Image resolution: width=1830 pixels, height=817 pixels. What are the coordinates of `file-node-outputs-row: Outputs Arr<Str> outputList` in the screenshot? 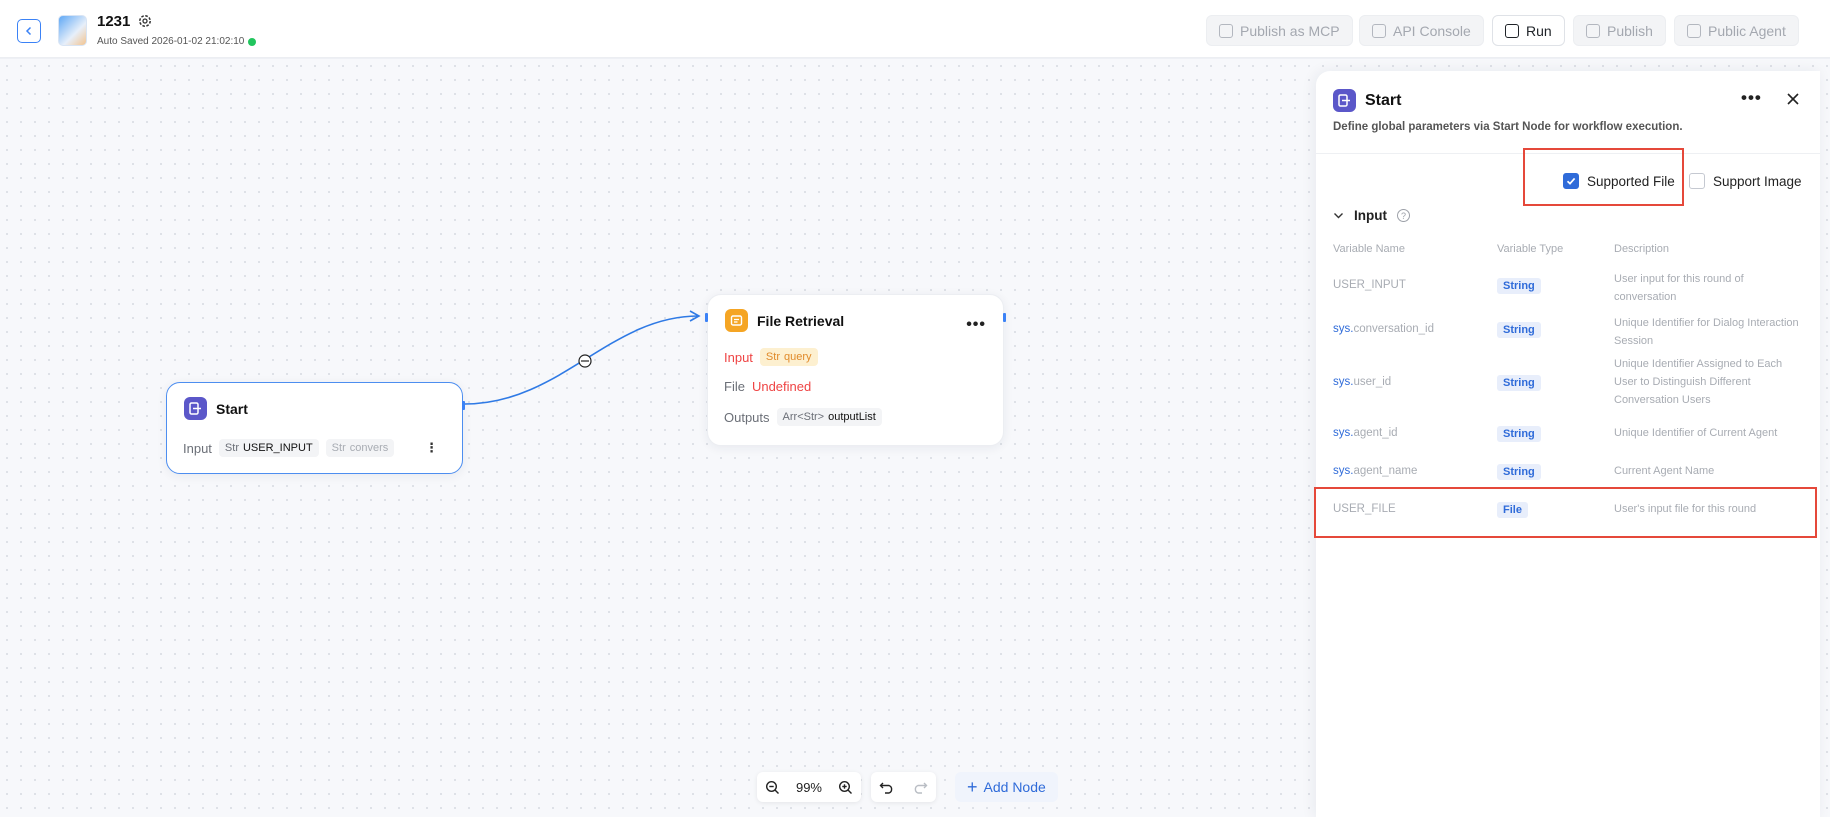 It's located at (803, 417).